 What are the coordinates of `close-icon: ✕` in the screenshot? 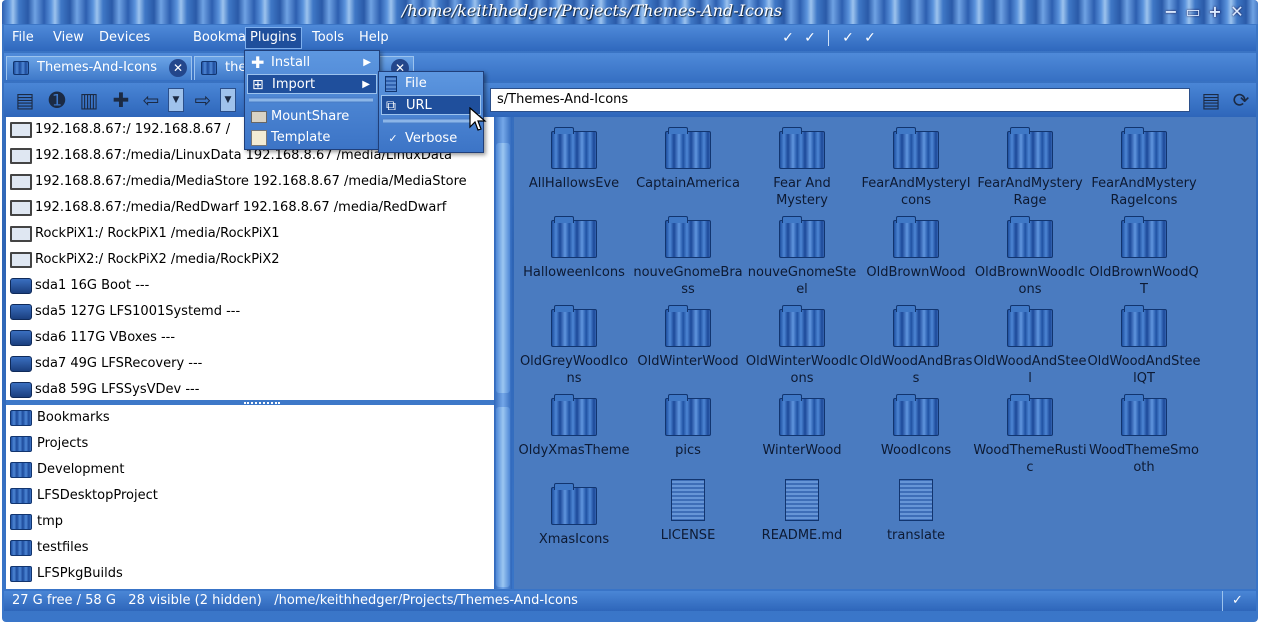 It's located at (1237, 12).